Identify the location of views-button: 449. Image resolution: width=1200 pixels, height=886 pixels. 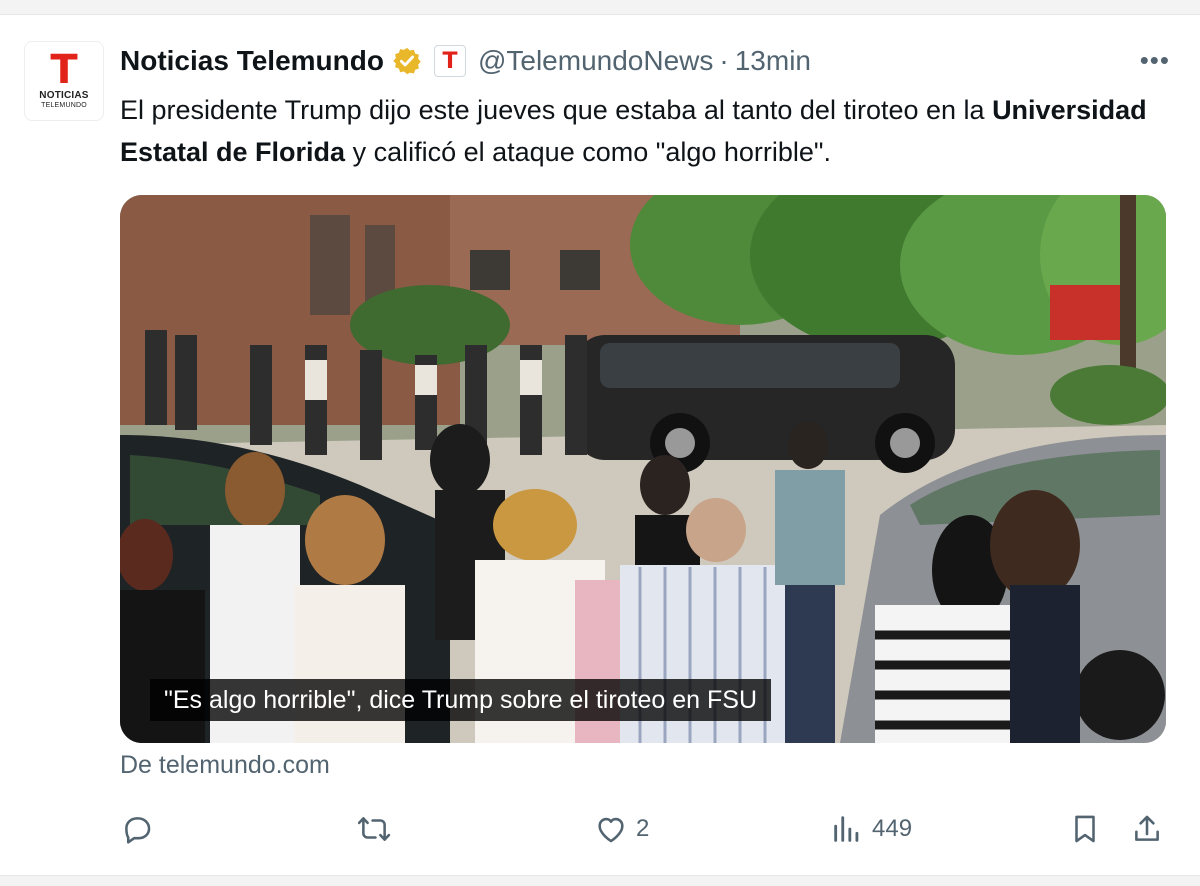
(871, 829).